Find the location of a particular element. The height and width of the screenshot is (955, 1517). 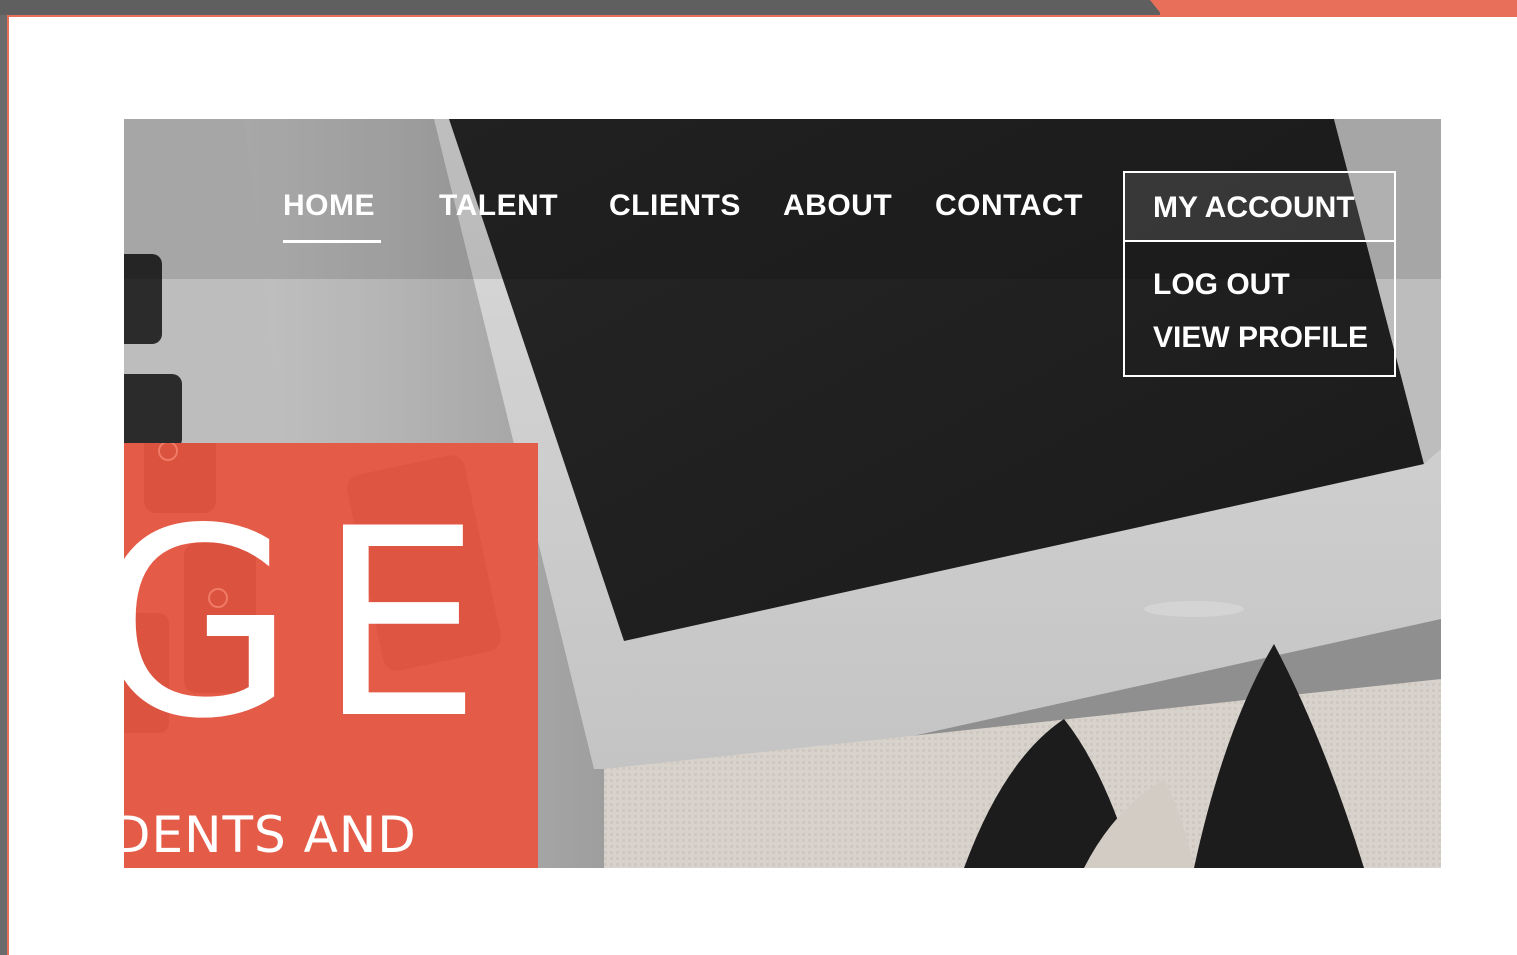

nav-item-contact: CONTACT is located at coordinates (1009, 206).